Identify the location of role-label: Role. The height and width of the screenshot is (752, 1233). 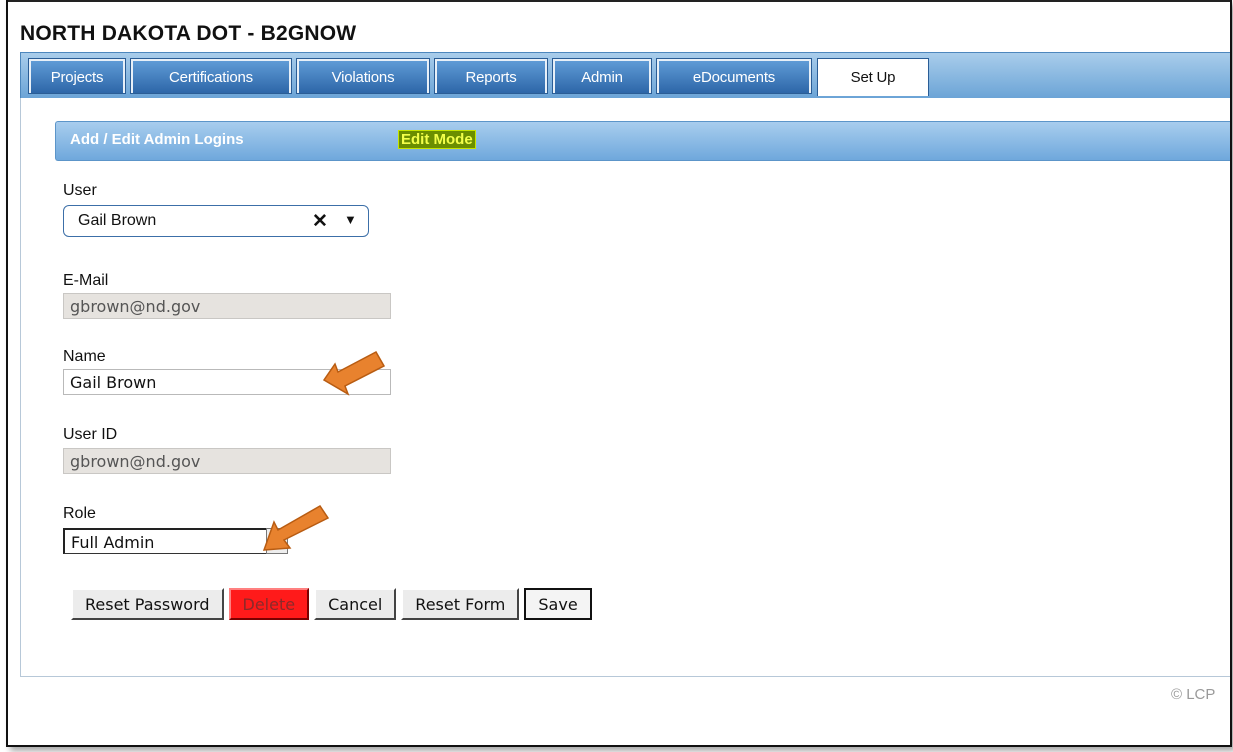
(79, 513).